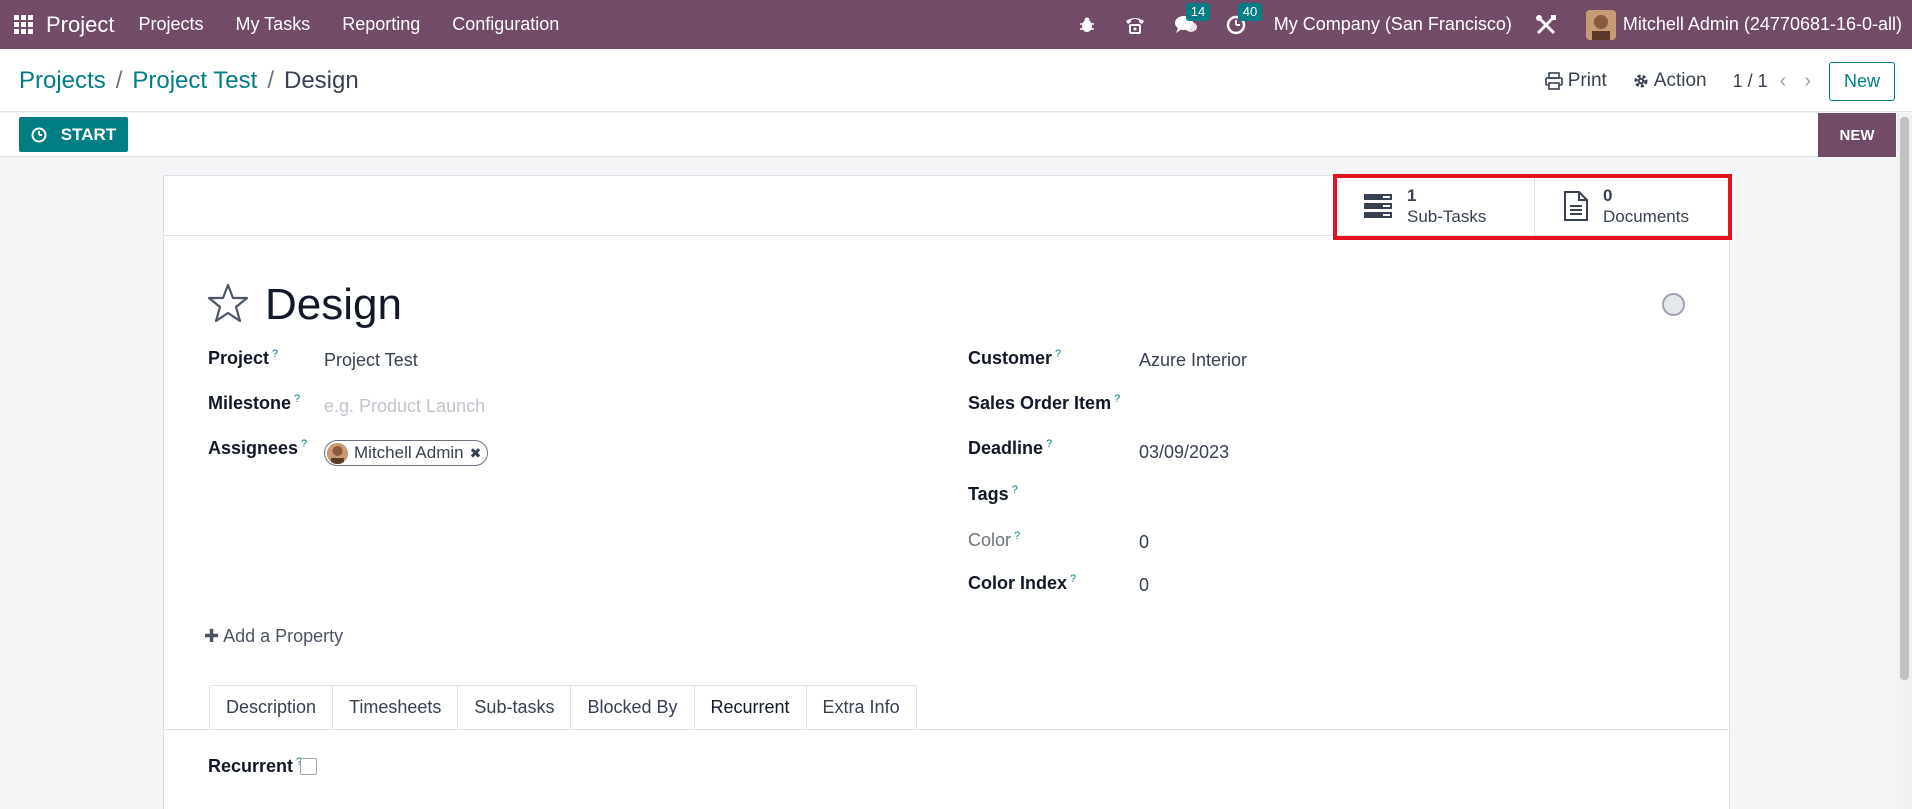 The height and width of the screenshot is (809, 1912). What do you see at coordinates (1750, 81) in the screenshot?
I see `pager-value: 1 / 1` at bounding box center [1750, 81].